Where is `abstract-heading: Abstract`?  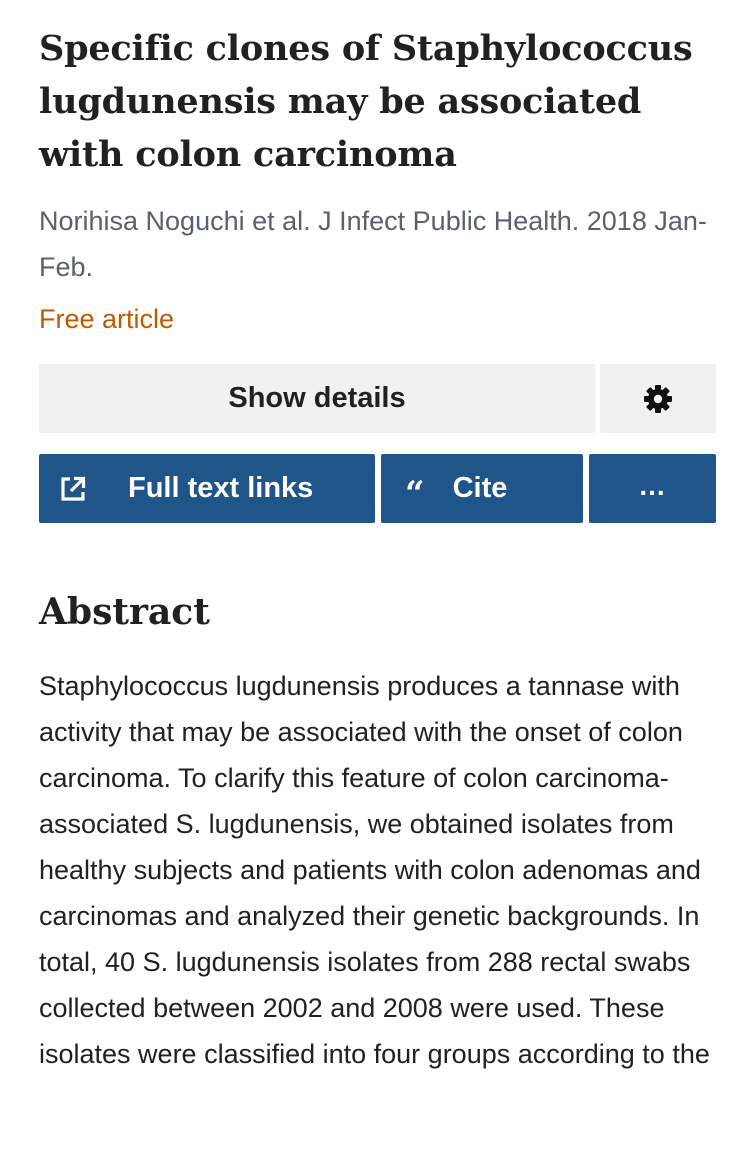
abstract-heading: Abstract is located at coordinates (124, 612).